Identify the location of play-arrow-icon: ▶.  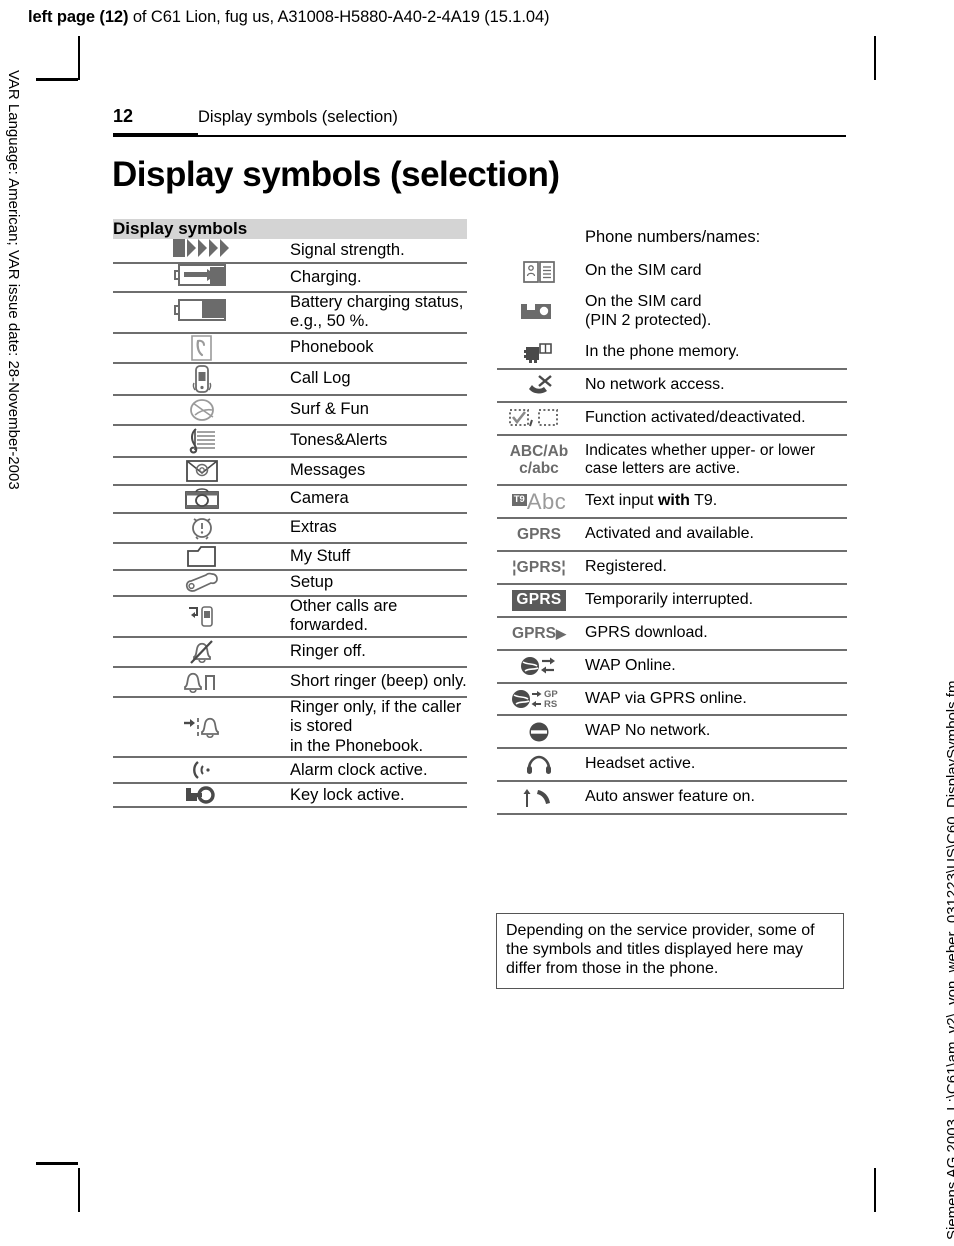
(560, 633).